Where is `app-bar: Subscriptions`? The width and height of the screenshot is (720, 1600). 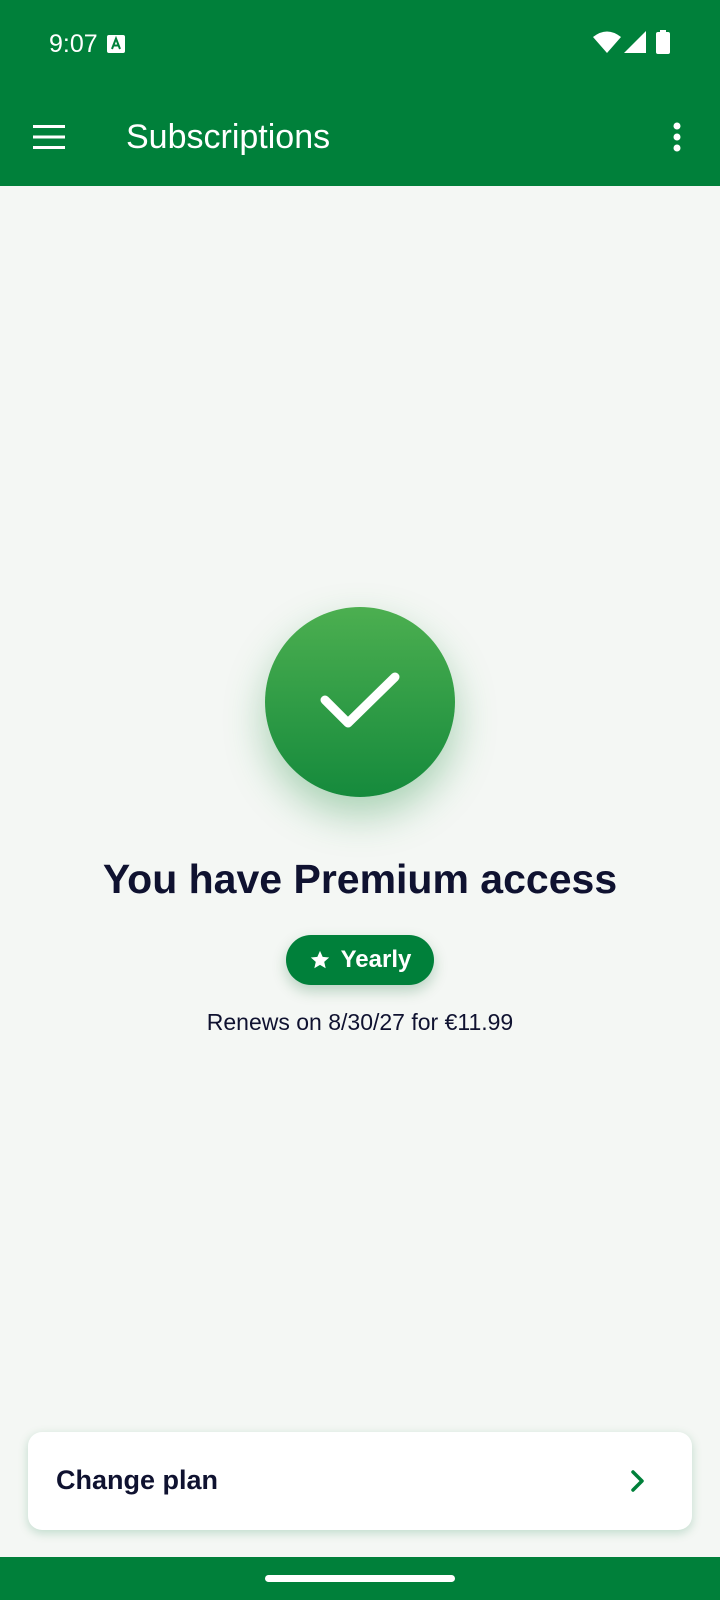
app-bar: Subscriptions is located at coordinates (360, 137).